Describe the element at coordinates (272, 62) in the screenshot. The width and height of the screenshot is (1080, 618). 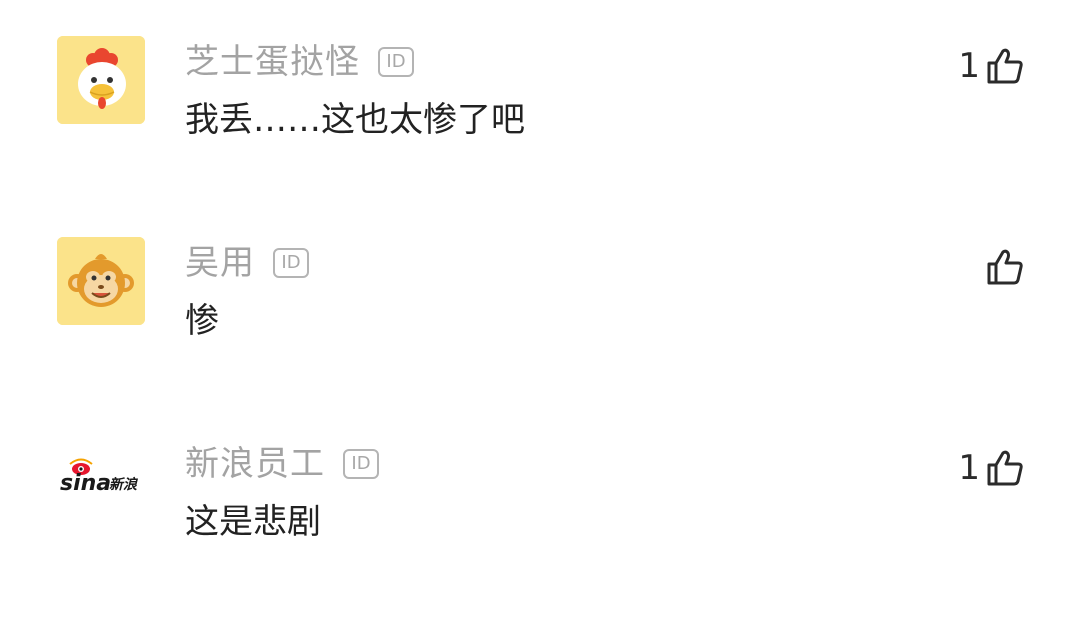
I see `username: 芝士蛋挞怪` at that location.